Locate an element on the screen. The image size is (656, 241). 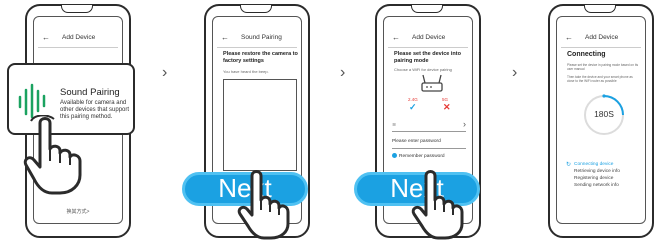
wifi-icon: ≋ is located at coordinates (394, 125).